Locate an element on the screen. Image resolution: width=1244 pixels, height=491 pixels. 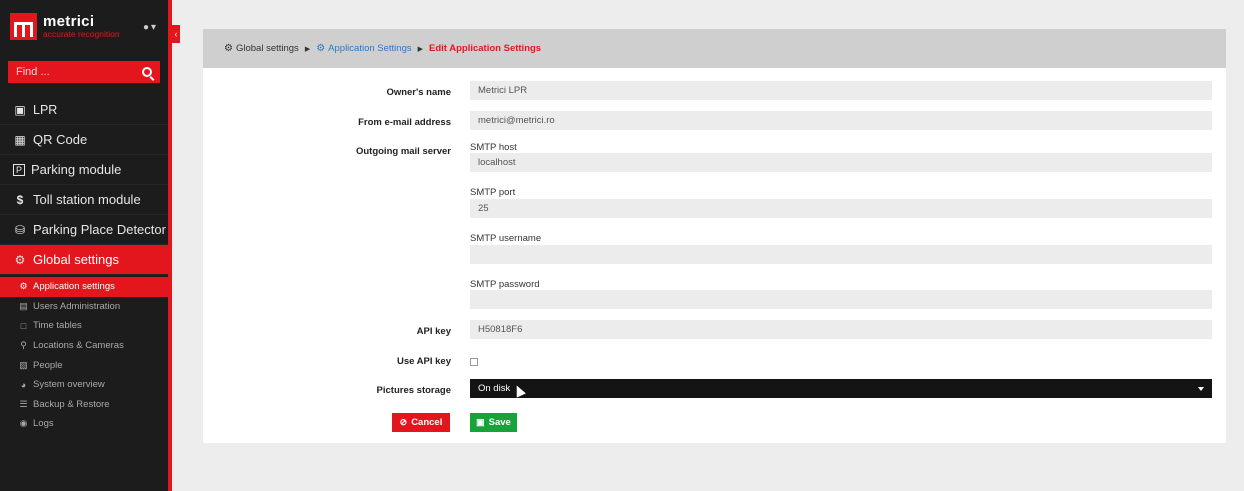
sub-item-users-administration: ▤ Users Administration is located at coordinates (84, 307).